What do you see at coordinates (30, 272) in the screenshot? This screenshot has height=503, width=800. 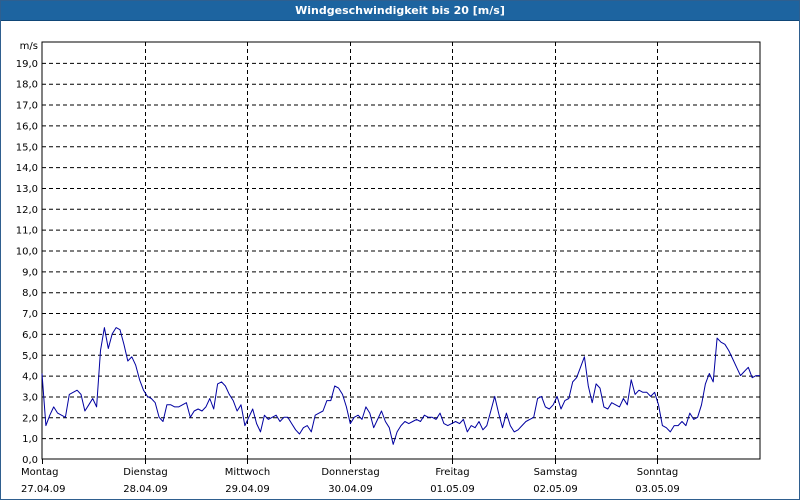 I see `y-tick-label: 9,0` at bounding box center [30, 272].